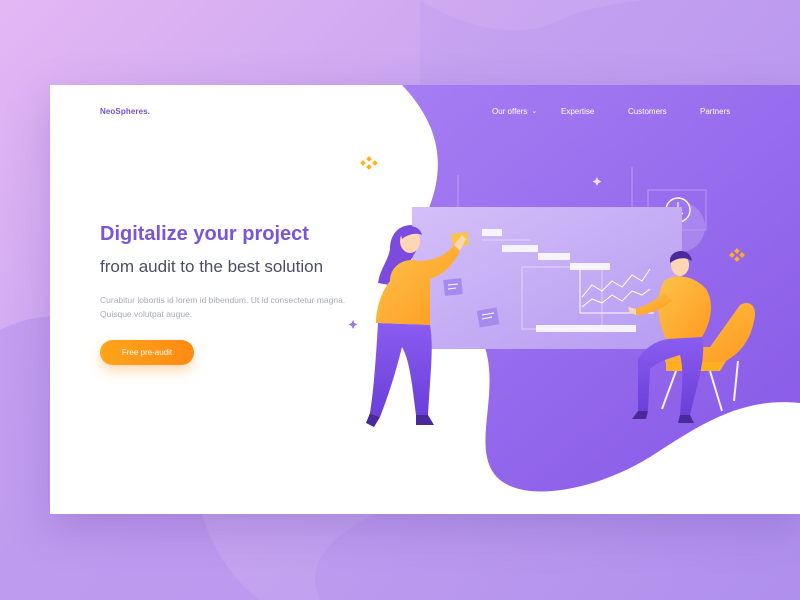 The height and width of the screenshot is (600, 800). What do you see at coordinates (534, 111) in the screenshot?
I see `chevron-down-icon: ⌄` at bounding box center [534, 111].